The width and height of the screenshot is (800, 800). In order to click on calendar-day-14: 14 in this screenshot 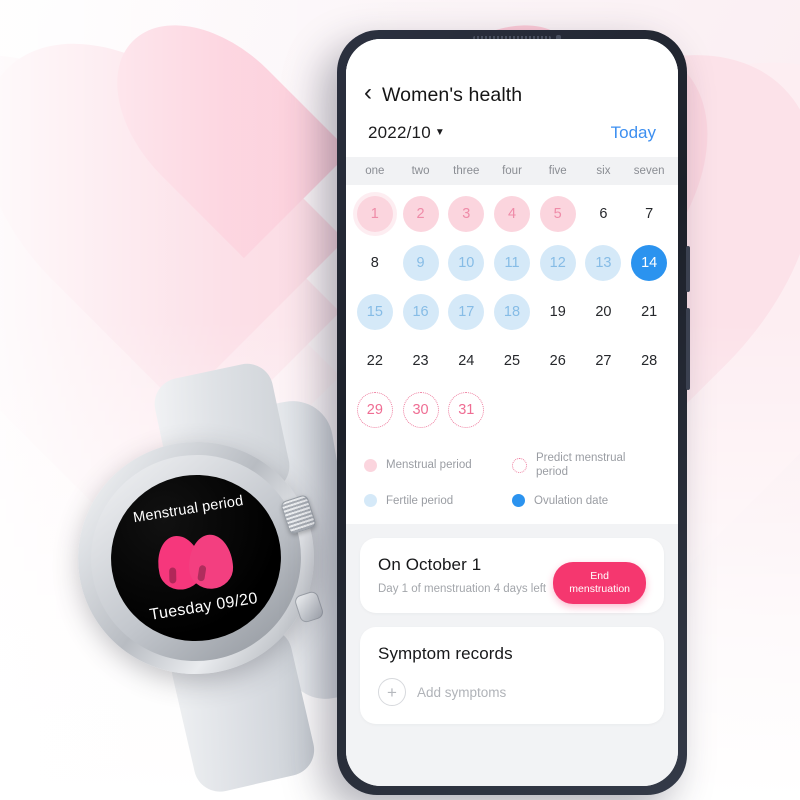, I will do `click(649, 263)`.